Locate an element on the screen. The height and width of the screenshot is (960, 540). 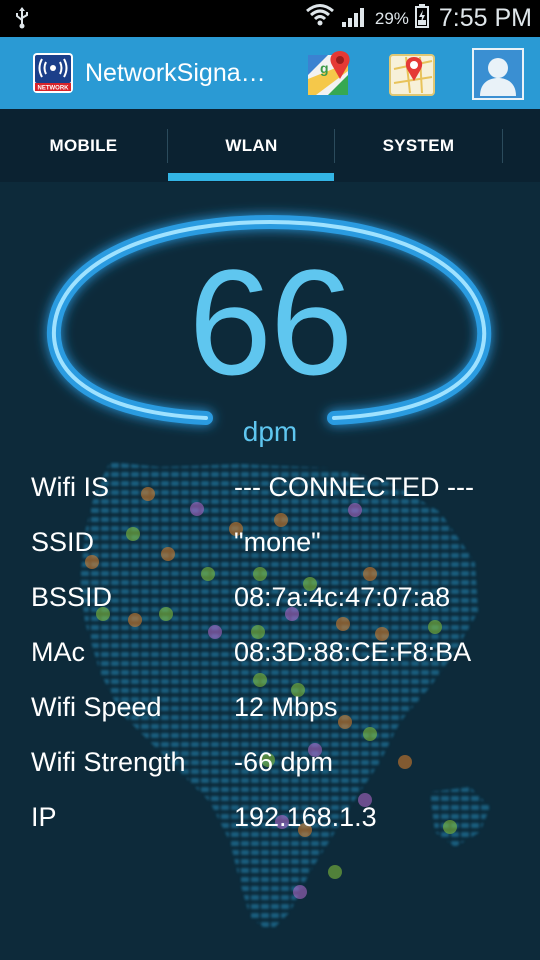
app-logo-icon: NETWORK is located at coordinates (53, 73).